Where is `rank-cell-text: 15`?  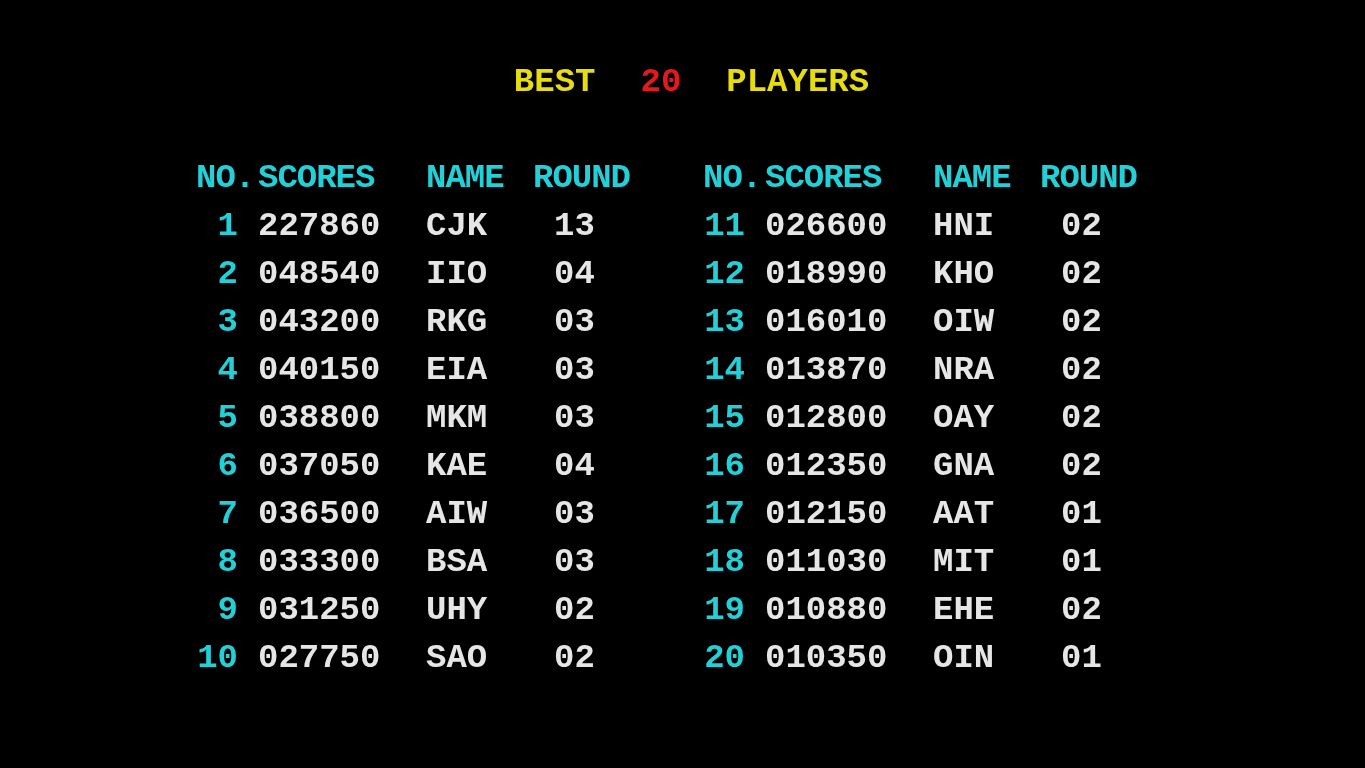
rank-cell-text: 15 is located at coordinates (724, 418).